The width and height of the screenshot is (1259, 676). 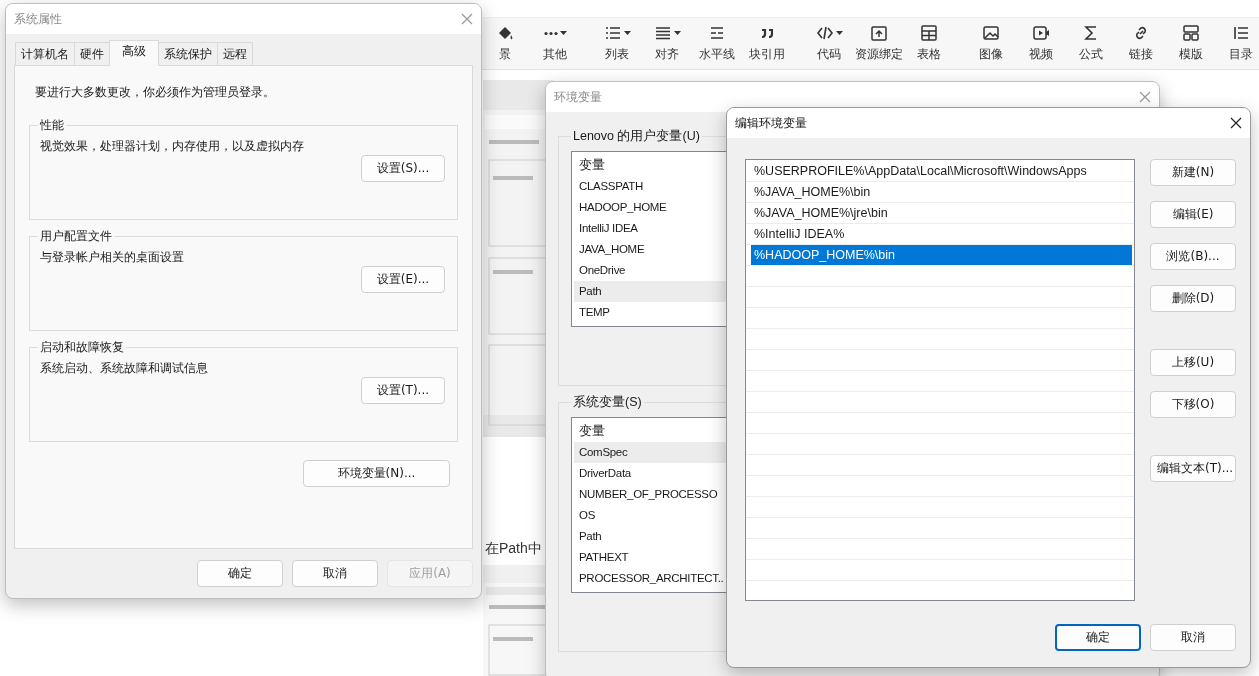 I want to click on list-icon, so click(x=612, y=33).